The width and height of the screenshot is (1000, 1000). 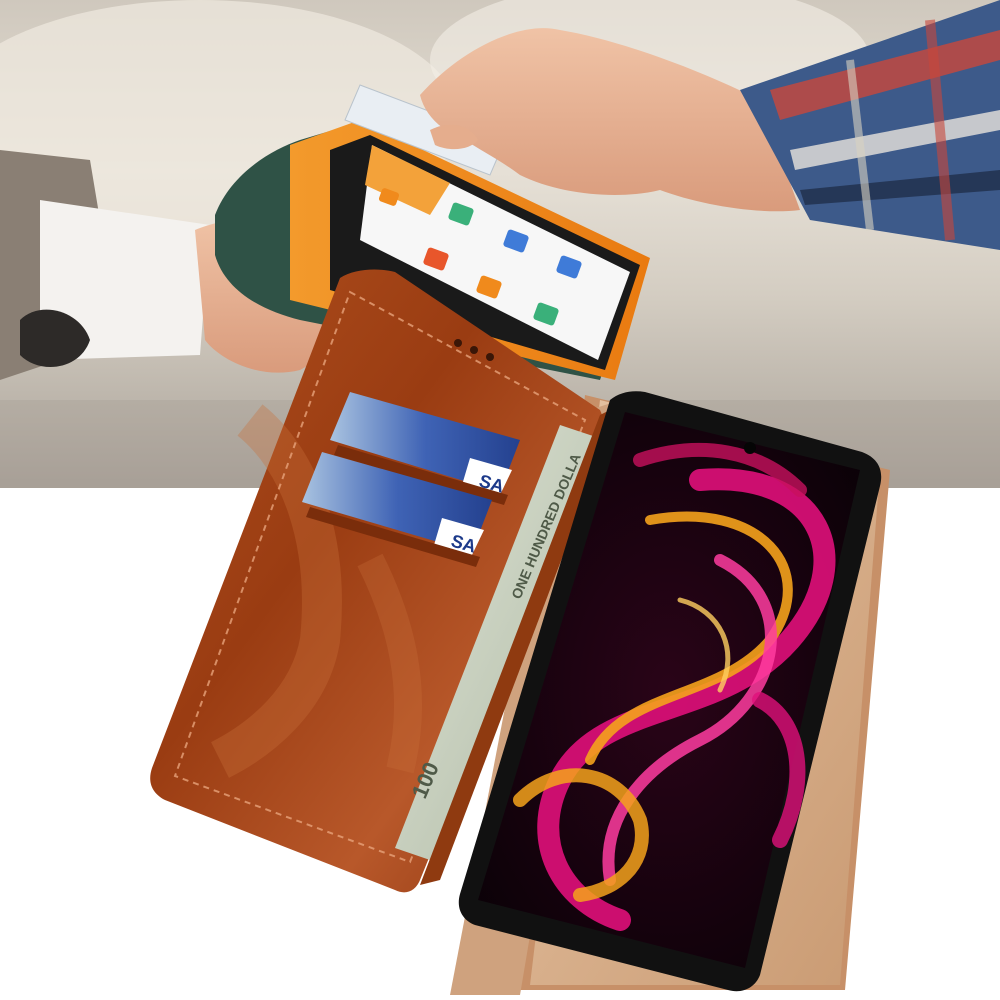 I want to click on front-camera, so click(x=750, y=448).